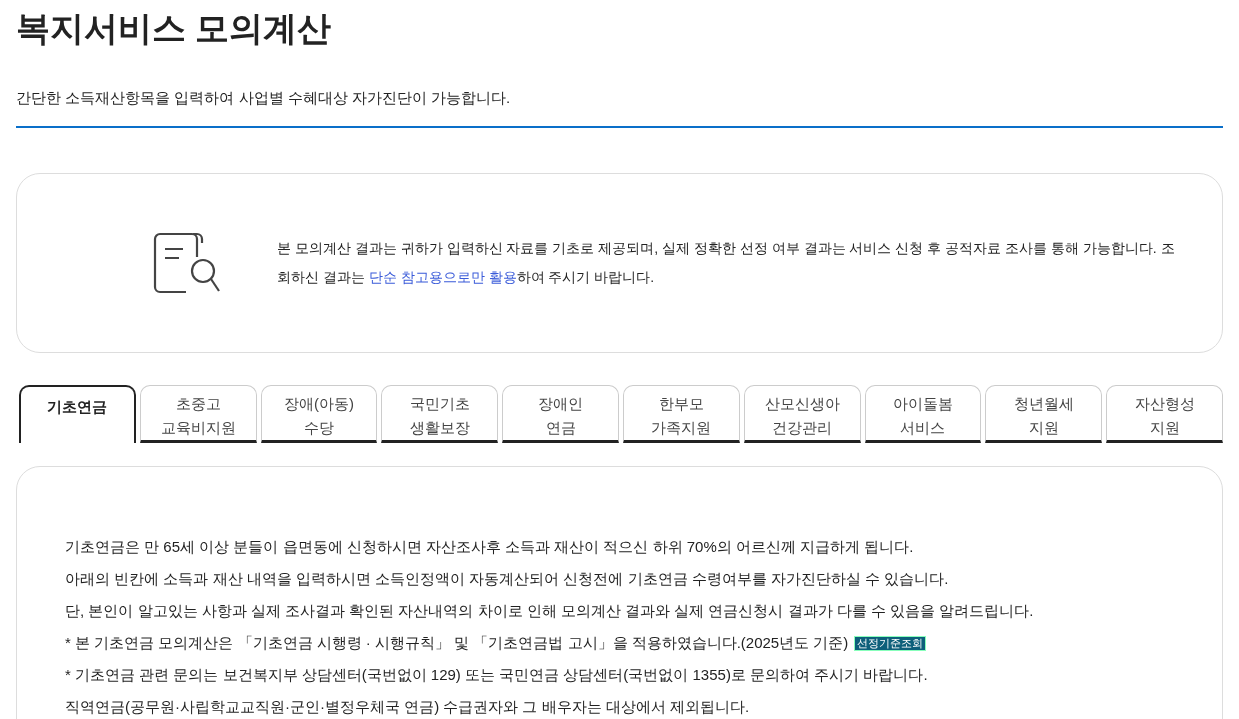  What do you see at coordinates (188, 263) in the screenshot?
I see `document-search-icon` at bounding box center [188, 263].